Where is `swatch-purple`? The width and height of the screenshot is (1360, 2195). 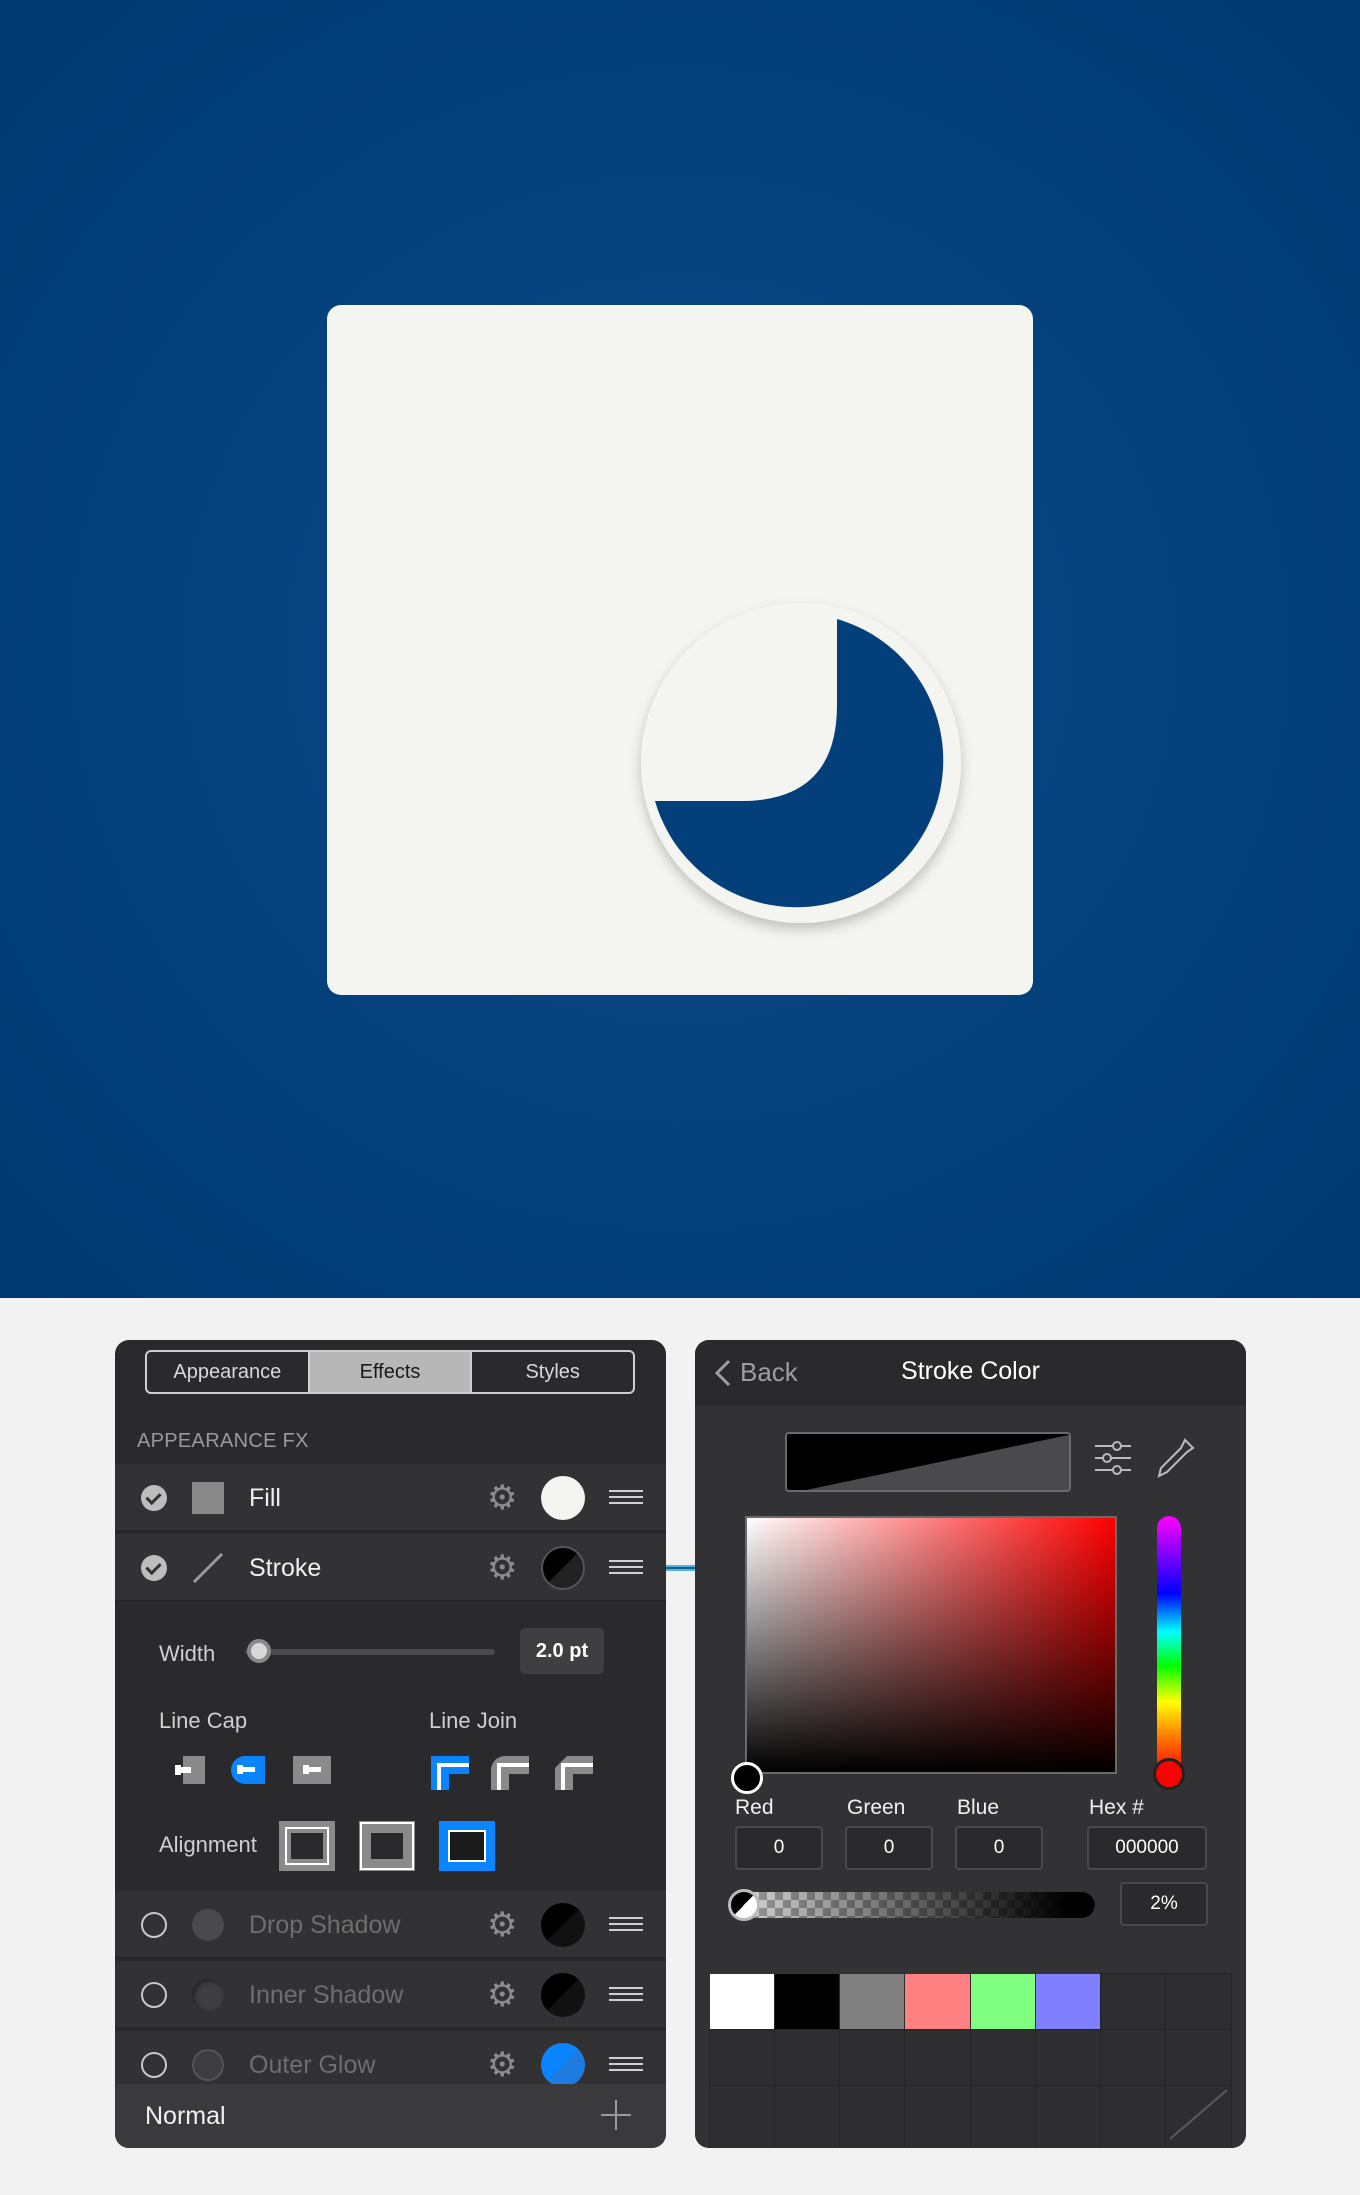 swatch-purple is located at coordinates (1067, 2001).